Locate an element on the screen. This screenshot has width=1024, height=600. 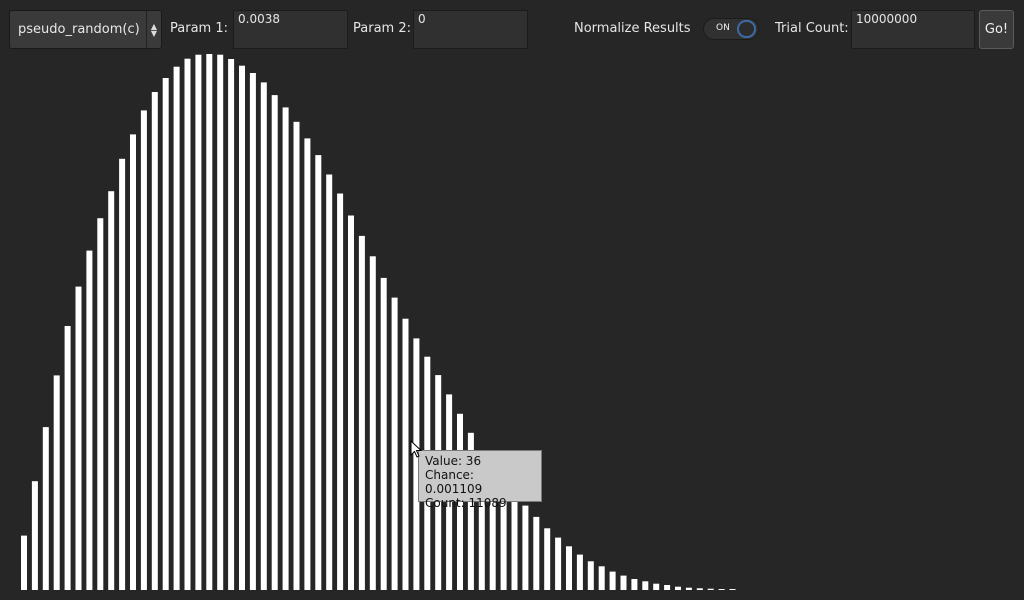
tooltip-value: Value: 36 is located at coordinates (480, 461).